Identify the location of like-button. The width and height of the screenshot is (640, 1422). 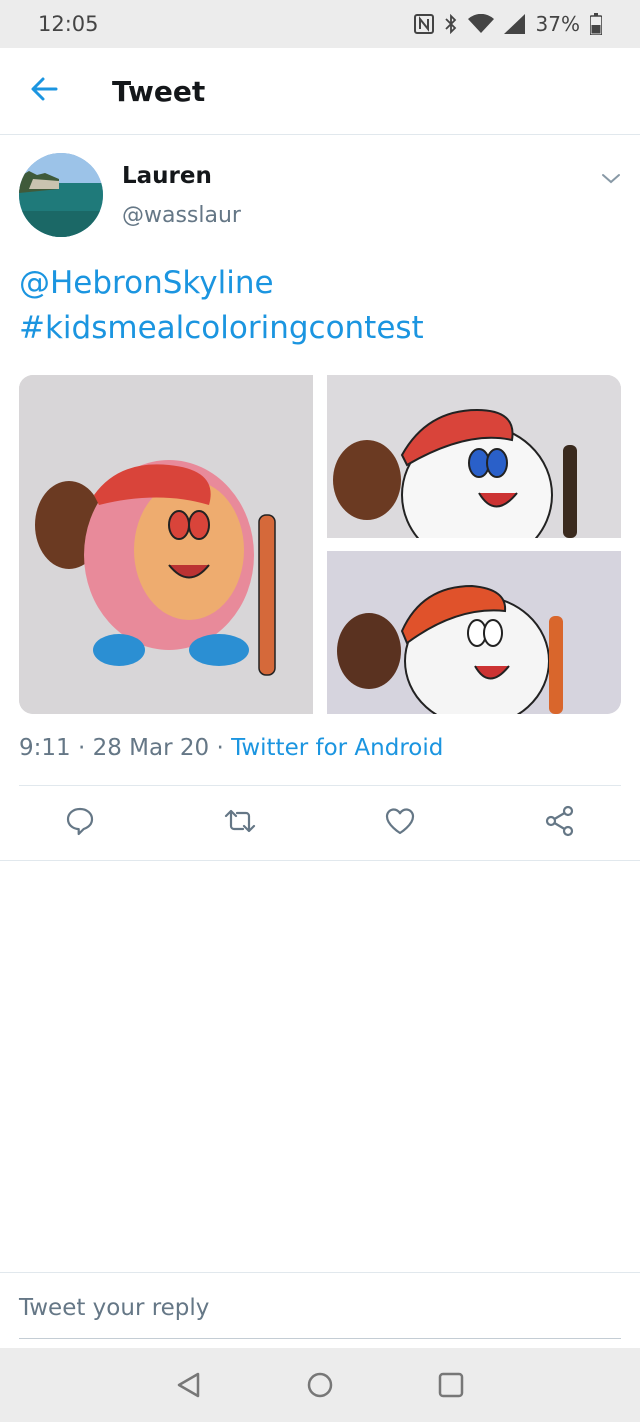
(400, 823).